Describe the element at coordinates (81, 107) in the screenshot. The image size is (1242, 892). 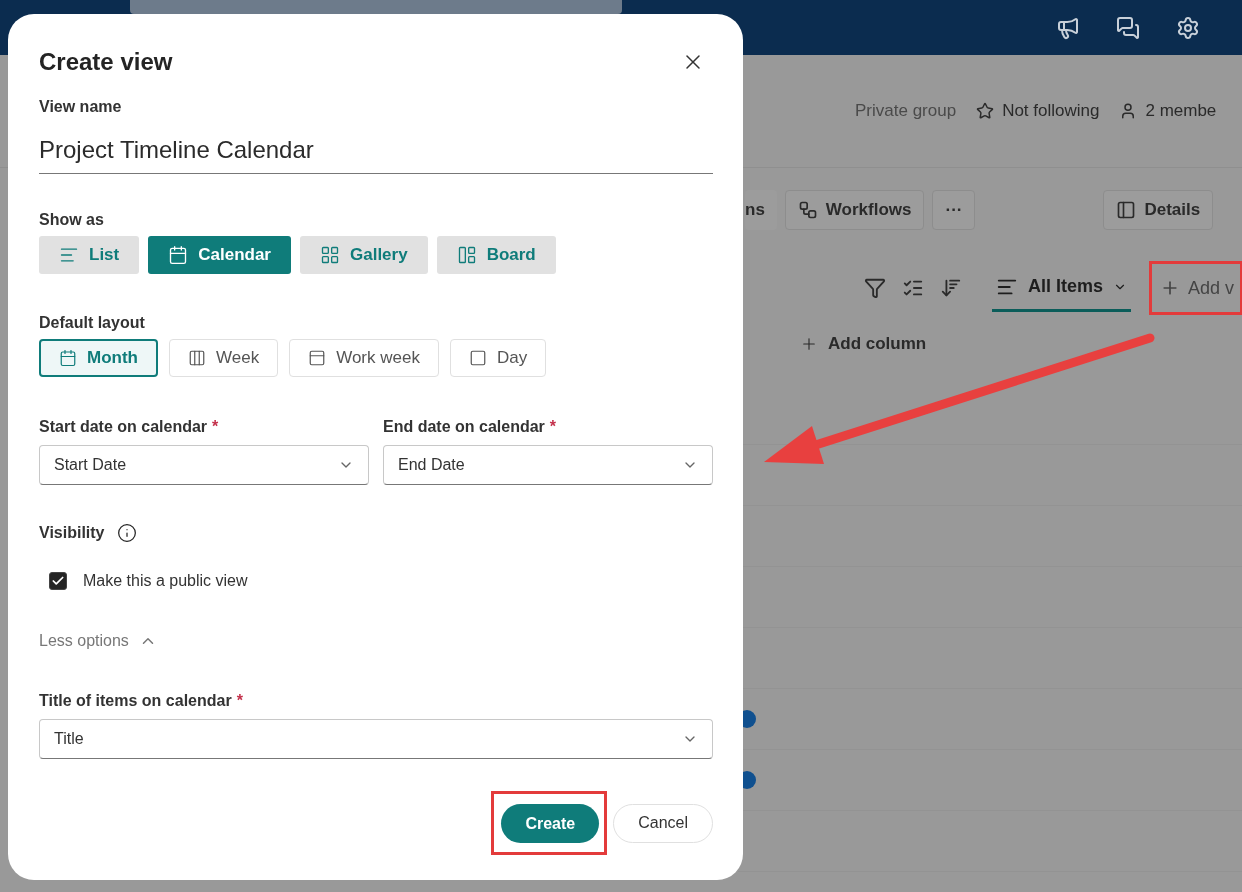
I see `field-label: View name` at that location.